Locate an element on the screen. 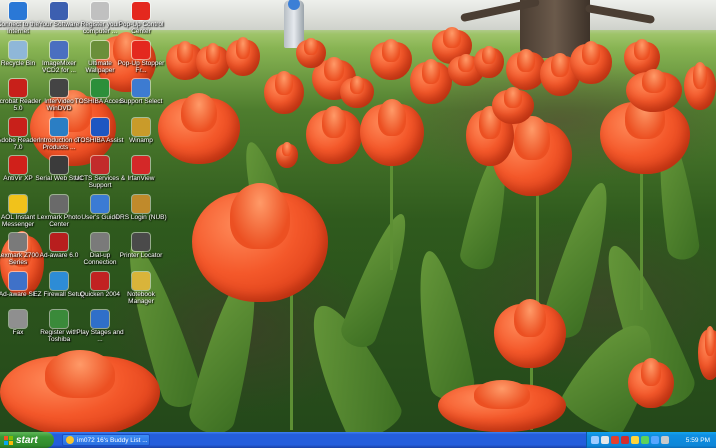  desktop-icon-globe: Connect to the Internet is located at coordinates (20, 18).